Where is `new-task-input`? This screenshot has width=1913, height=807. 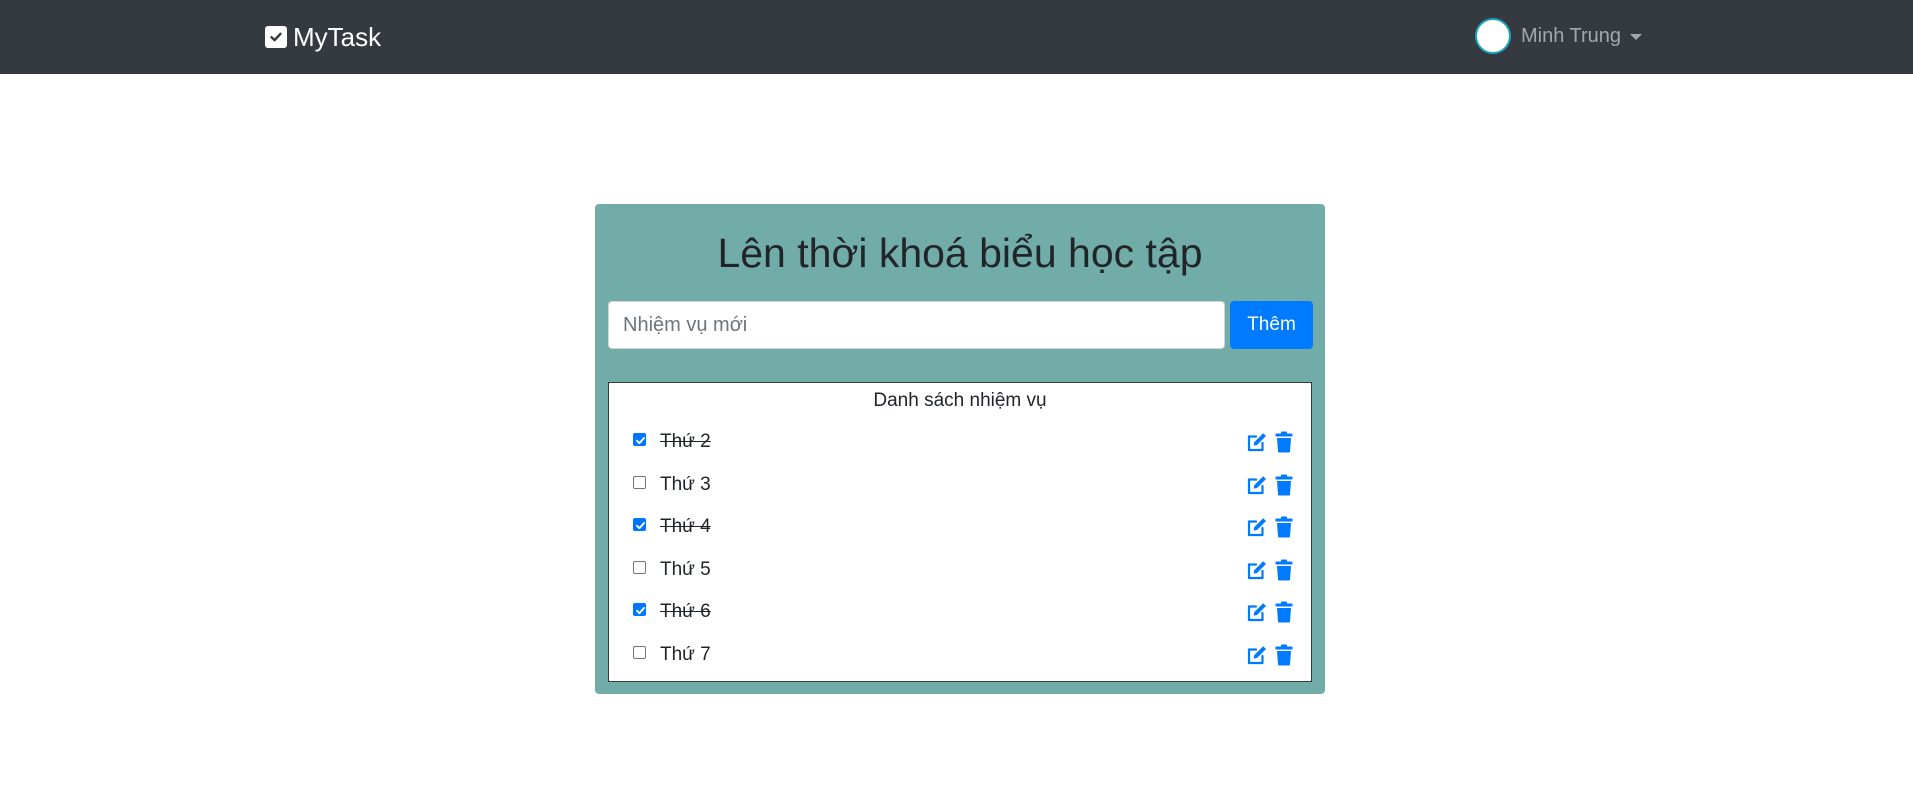 new-task-input is located at coordinates (916, 325).